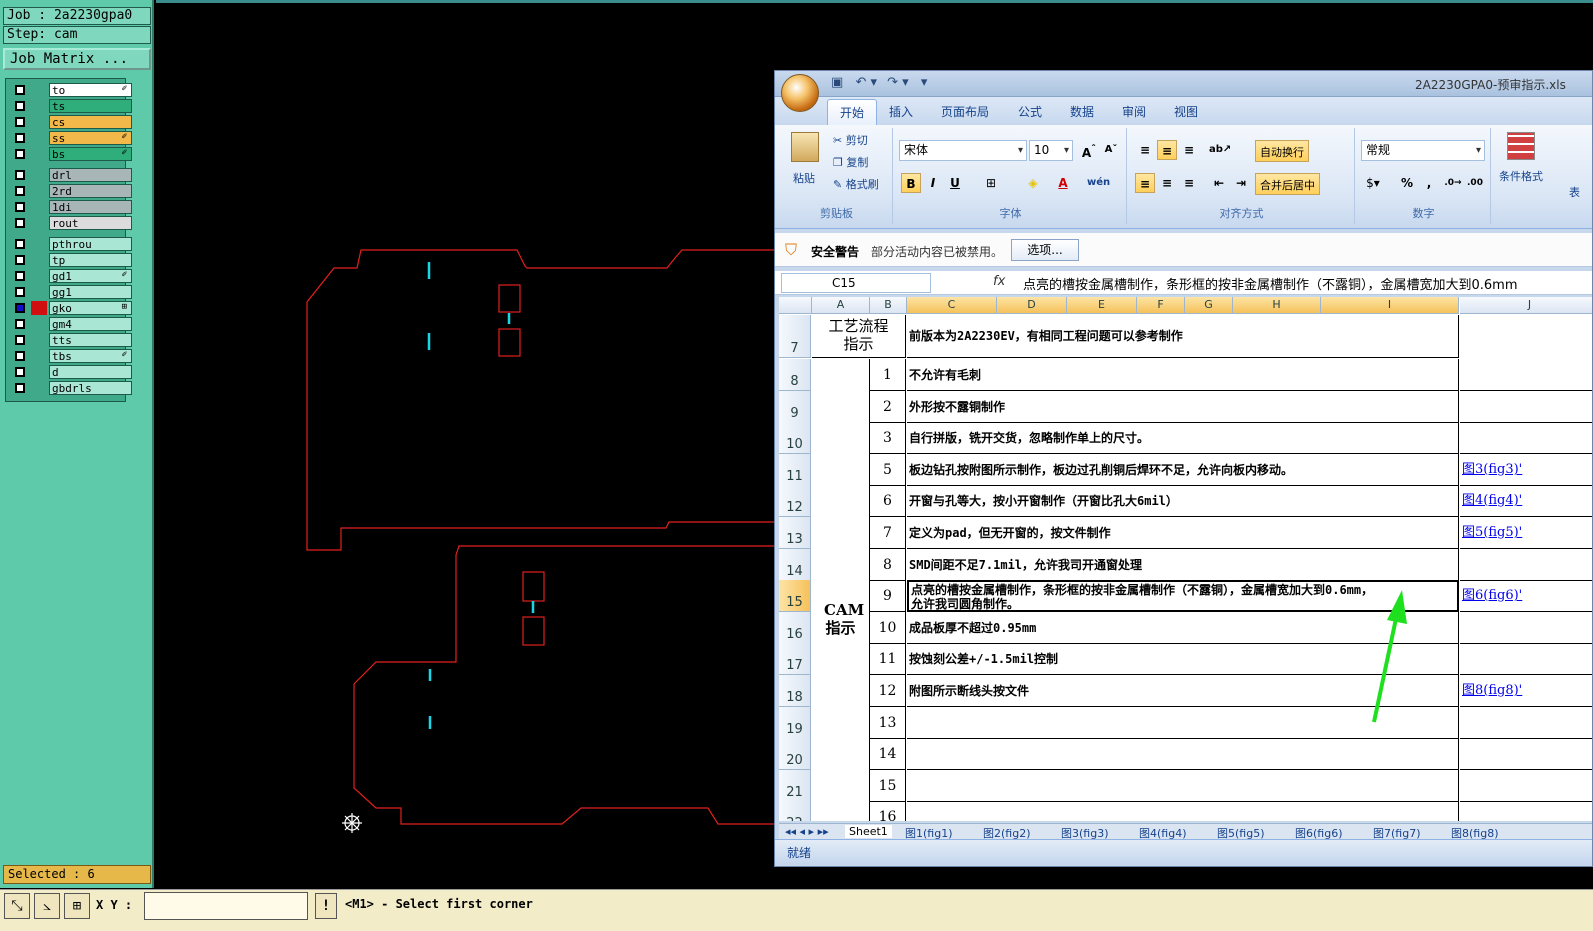 The height and width of the screenshot is (931, 1593). Describe the element at coordinates (850, 162) in the screenshot. I see `copy-button: ❐ 复制` at that location.